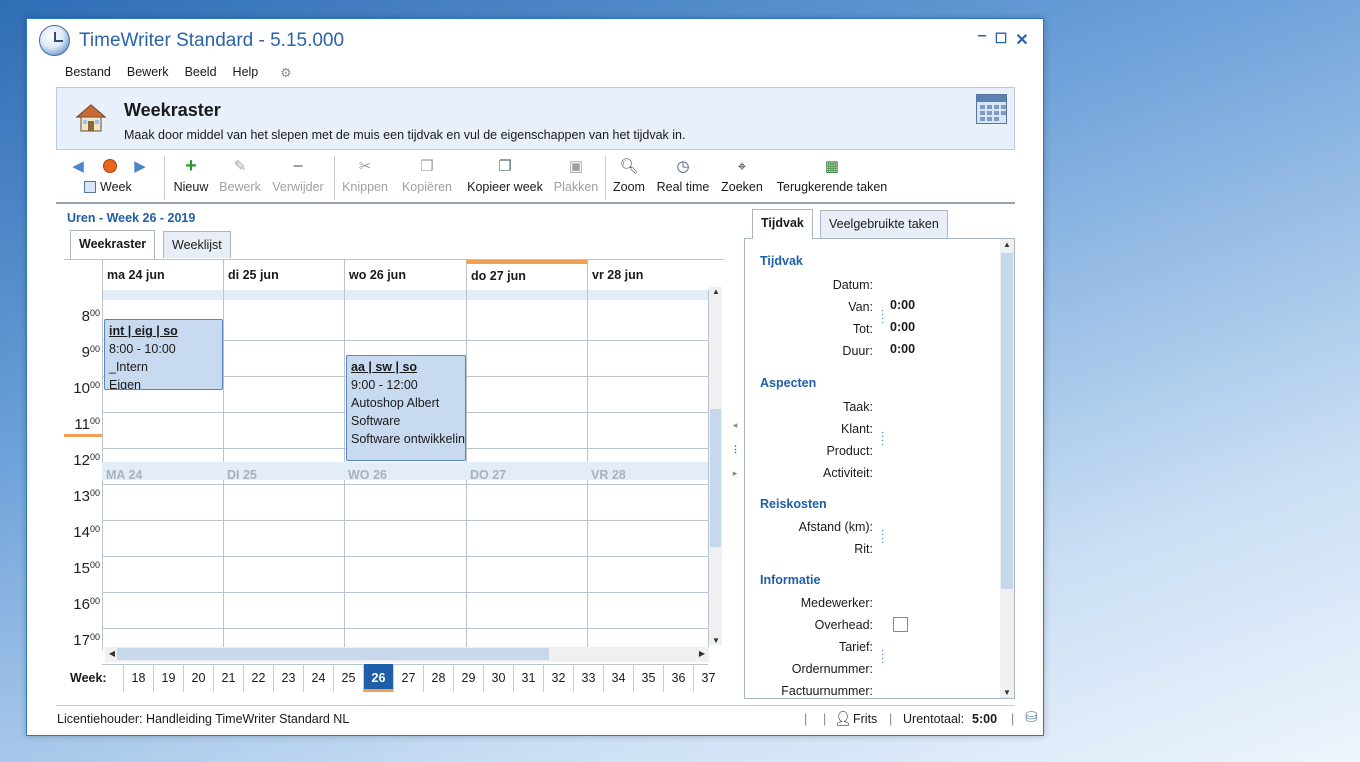 This screenshot has width=1360, height=762. What do you see at coordinates (900, 624) in the screenshot?
I see `overhead-checkbox` at bounding box center [900, 624].